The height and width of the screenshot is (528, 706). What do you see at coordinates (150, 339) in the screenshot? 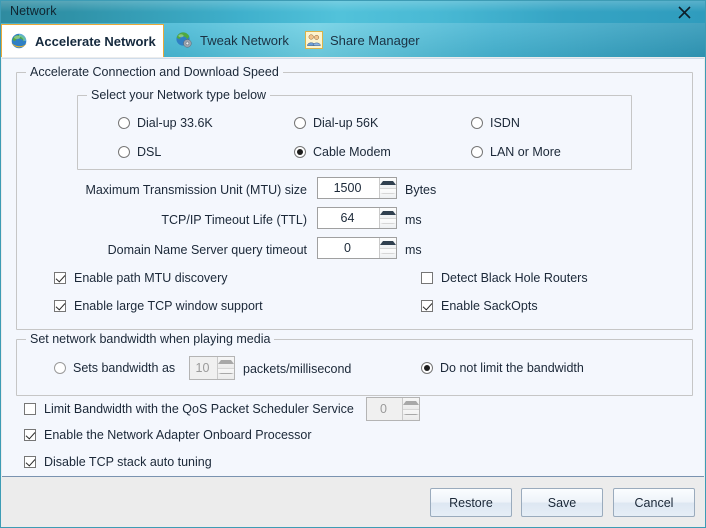
I see `bandwidth-group-title: Set network bandwidth when playing media` at bounding box center [150, 339].